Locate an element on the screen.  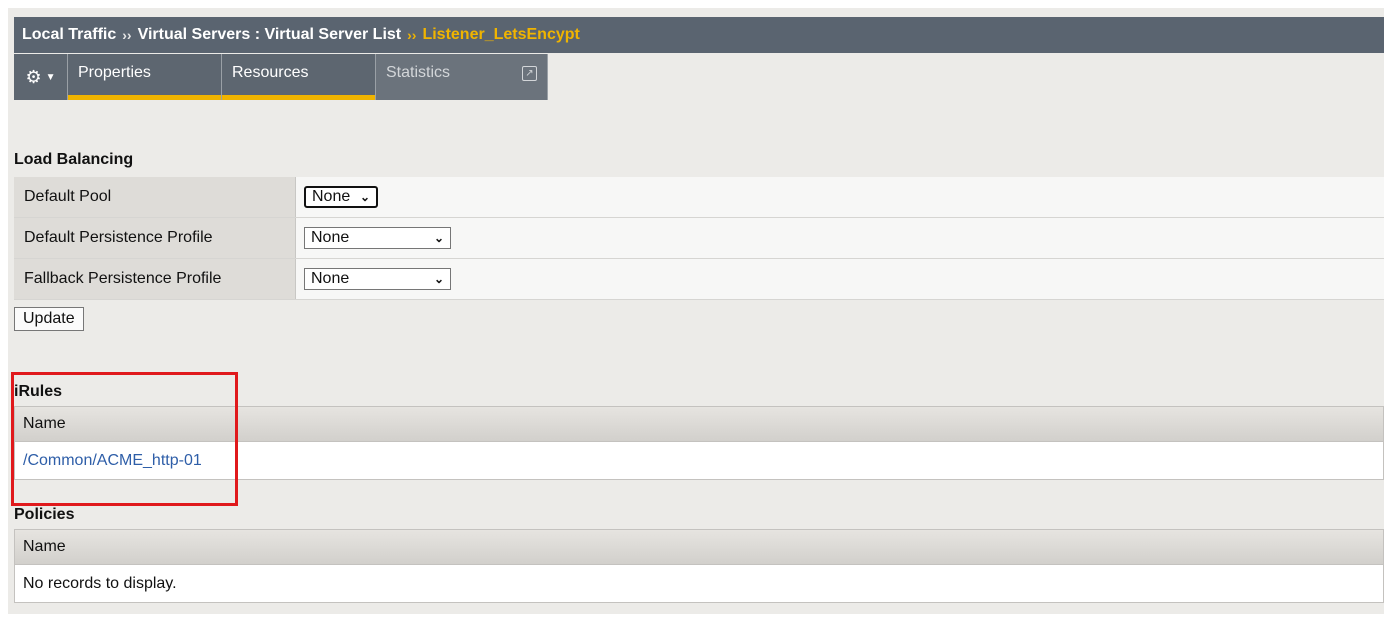
load-balancing-heading: Load Balancing is located at coordinates (74, 159).